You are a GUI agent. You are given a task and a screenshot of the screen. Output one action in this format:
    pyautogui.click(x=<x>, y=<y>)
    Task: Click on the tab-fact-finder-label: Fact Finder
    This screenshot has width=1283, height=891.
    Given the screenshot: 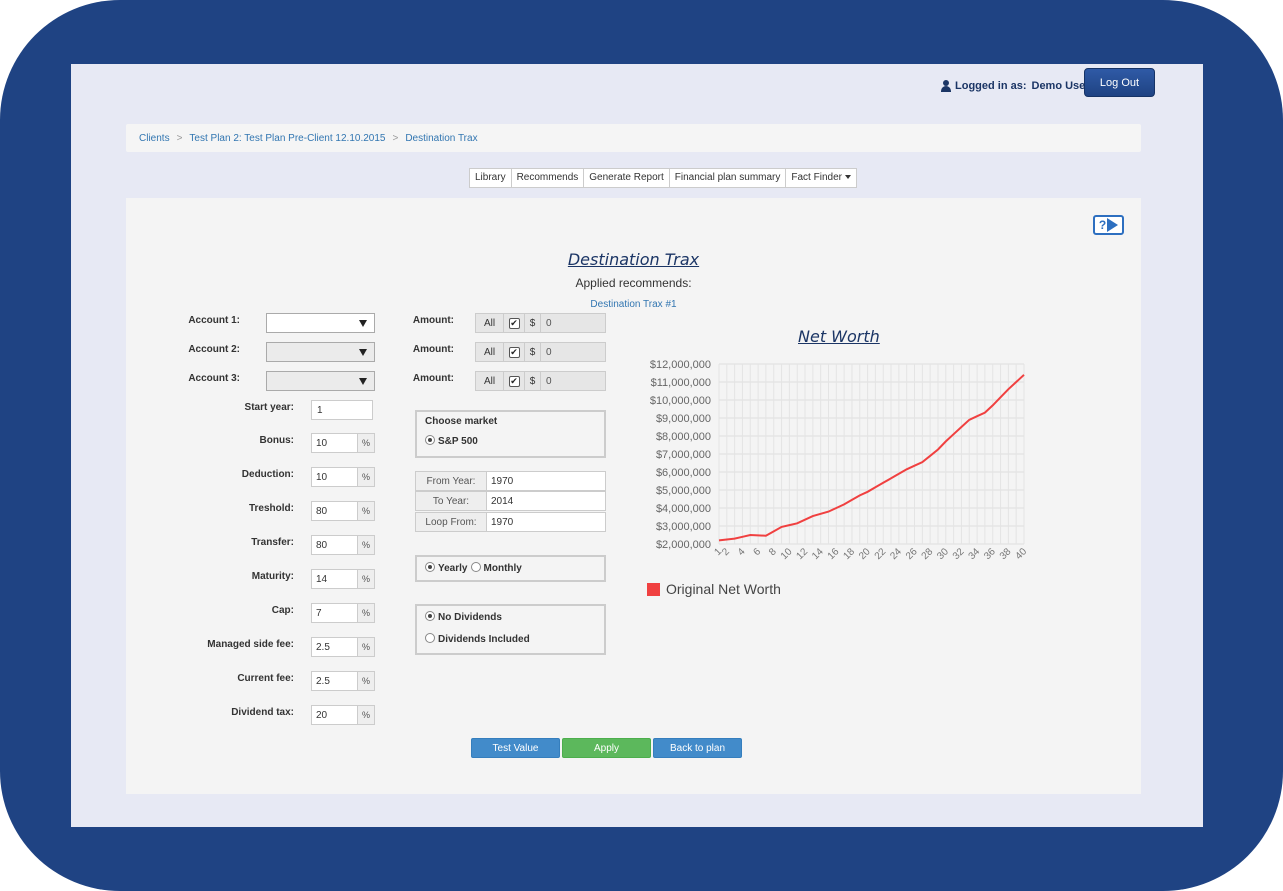 What is the action you would take?
    pyautogui.click(x=816, y=177)
    